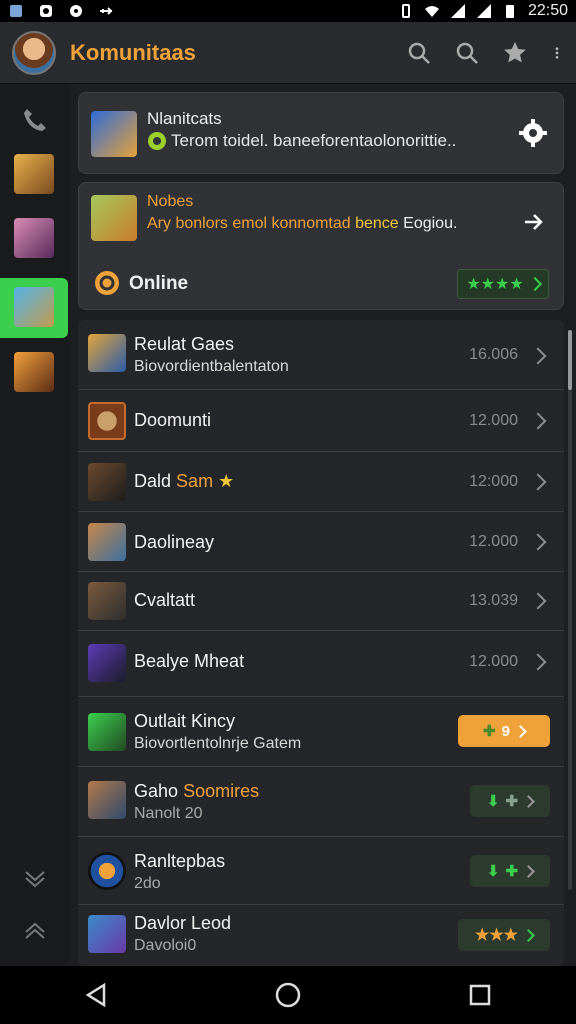 The image size is (576, 1024). Describe the element at coordinates (515, 53) in the screenshot. I see `star-icon` at that location.